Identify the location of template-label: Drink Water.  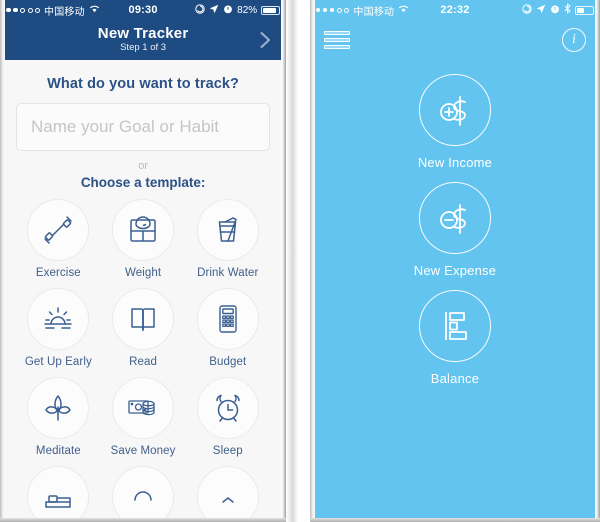
(228, 273).